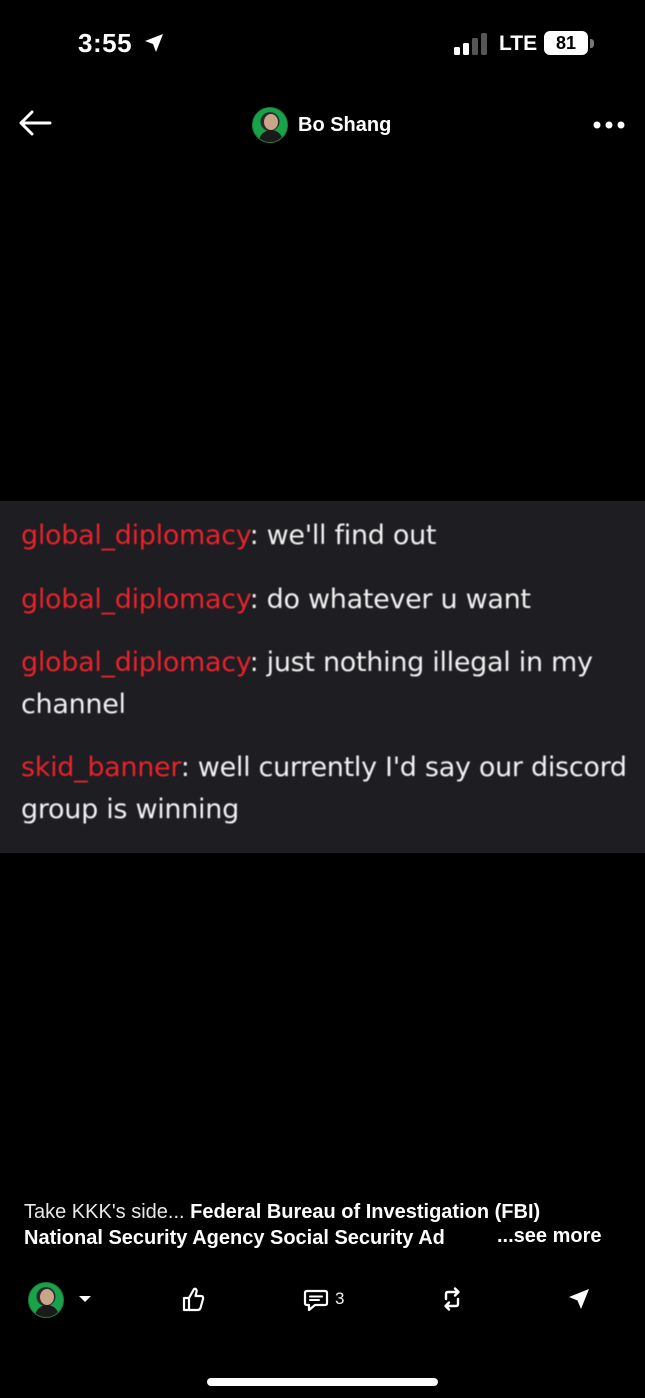 Image resolution: width=645 pixels, height=1398 pixels. I want to click on action-bar: 3, so click(322, 1299).